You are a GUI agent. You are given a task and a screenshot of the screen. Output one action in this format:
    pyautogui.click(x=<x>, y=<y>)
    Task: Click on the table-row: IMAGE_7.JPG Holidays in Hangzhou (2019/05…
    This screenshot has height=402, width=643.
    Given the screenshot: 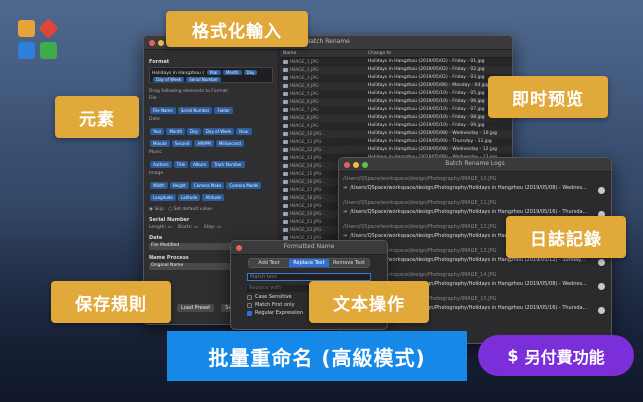 What is the action you would take?
    pyautogui.click(x=396, y=110)
    